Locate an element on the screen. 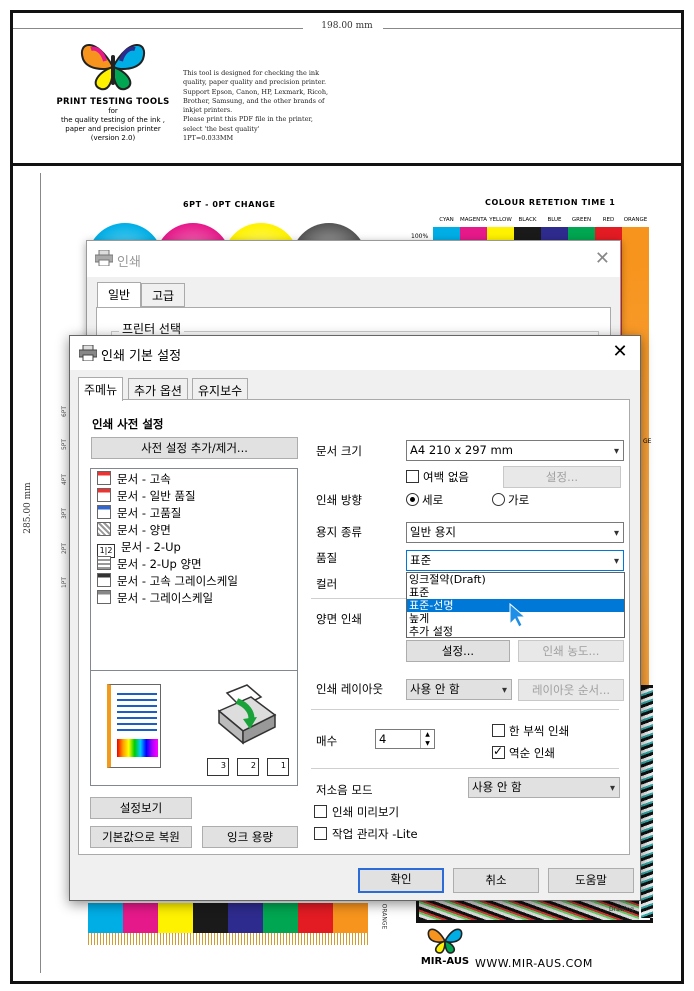  layout-label: 인쇄 레이아웃 is located at coordinates (350, 689).